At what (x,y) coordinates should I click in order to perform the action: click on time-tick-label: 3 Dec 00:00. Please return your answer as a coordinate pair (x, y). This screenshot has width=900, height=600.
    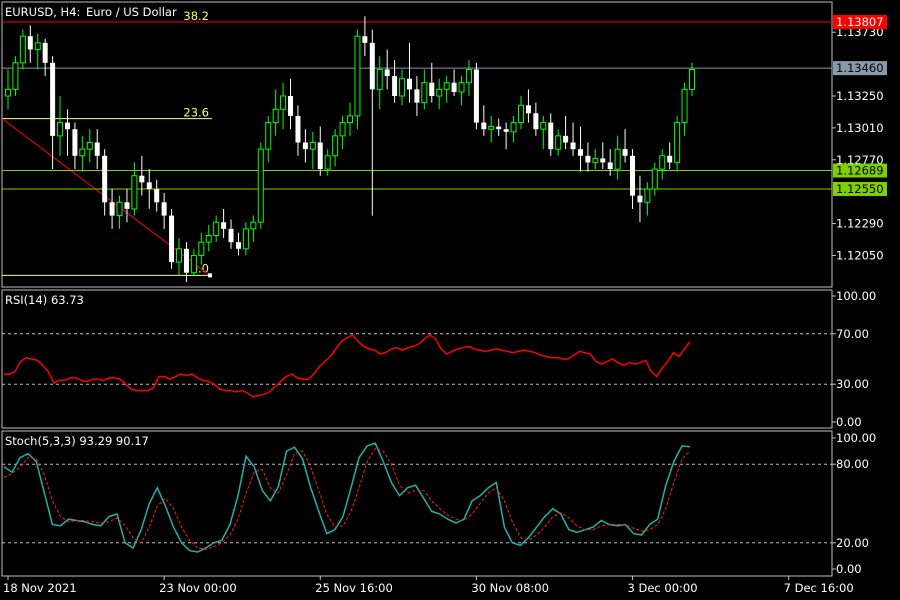
    Looking at the image, I should click on (663, 588).